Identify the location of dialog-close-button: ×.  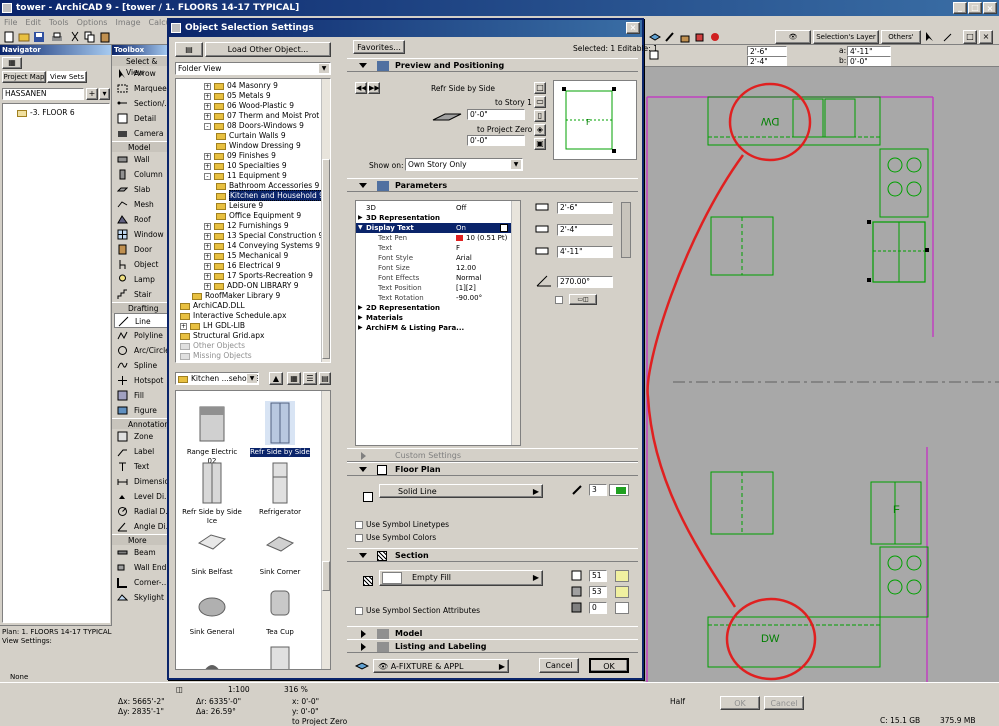
(633, 28).